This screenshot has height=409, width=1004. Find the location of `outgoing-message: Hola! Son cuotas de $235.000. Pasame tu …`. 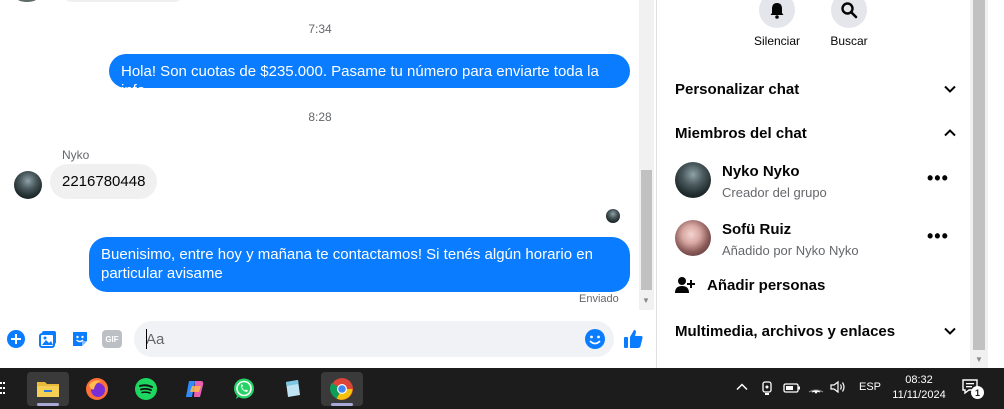

outgoing-message: Hola! Son cuotas de $235.000. Pasame tu … is located at coordinates (369, 76).